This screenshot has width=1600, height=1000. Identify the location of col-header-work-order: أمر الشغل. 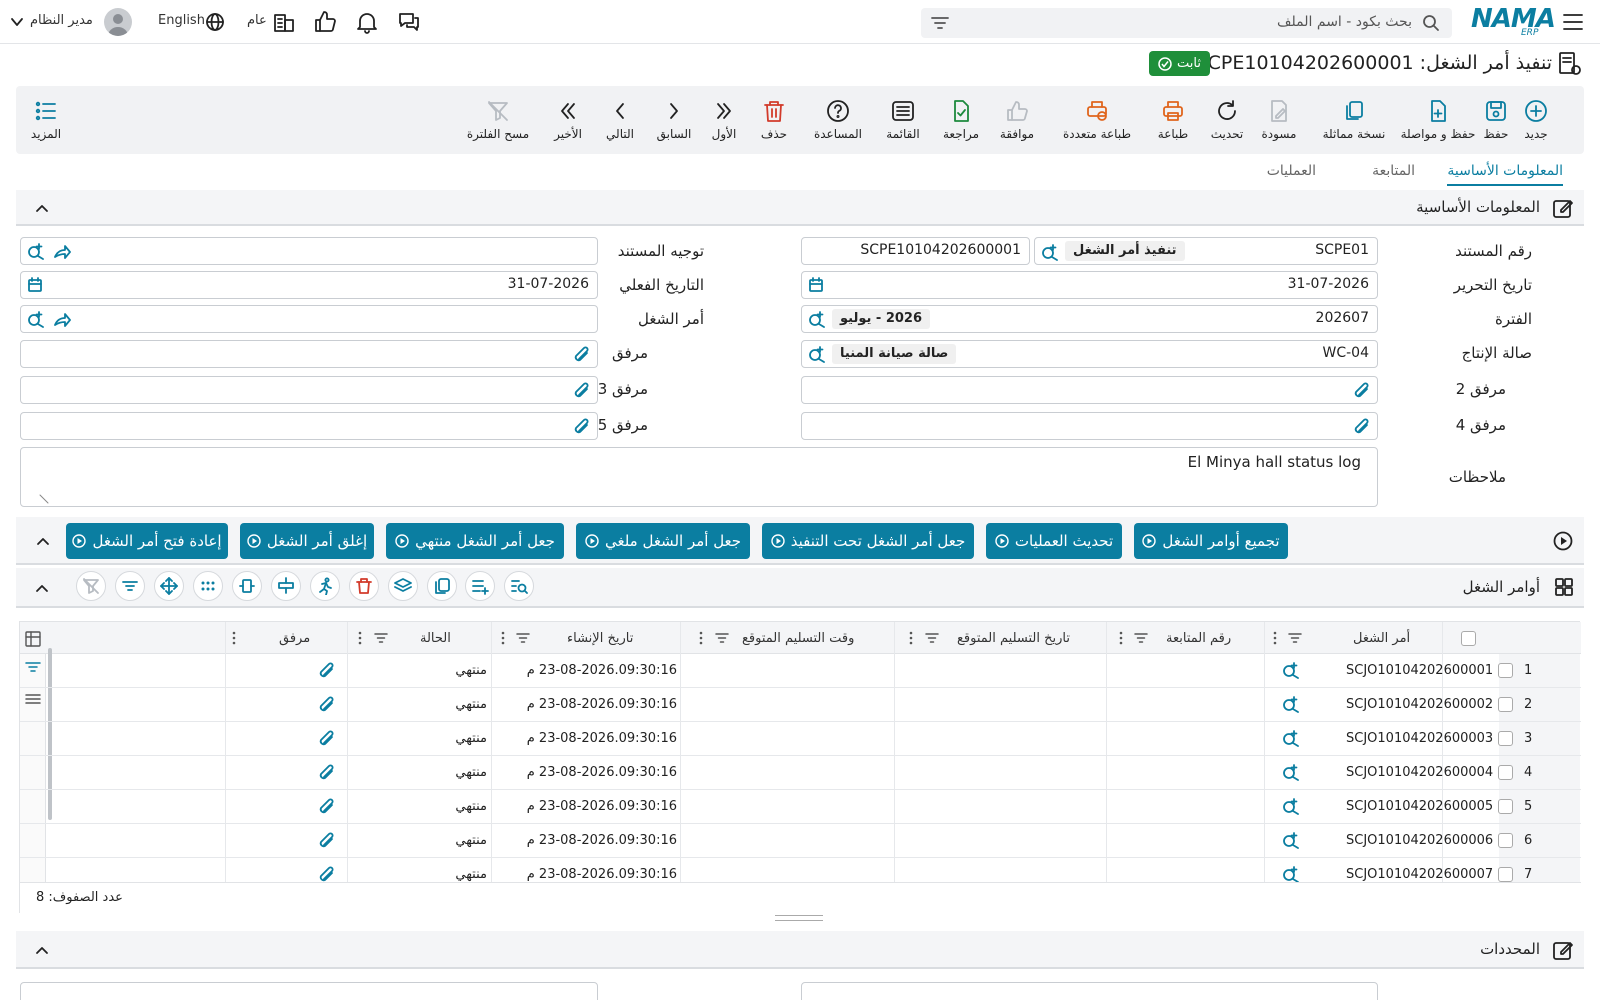
(1381, 638).